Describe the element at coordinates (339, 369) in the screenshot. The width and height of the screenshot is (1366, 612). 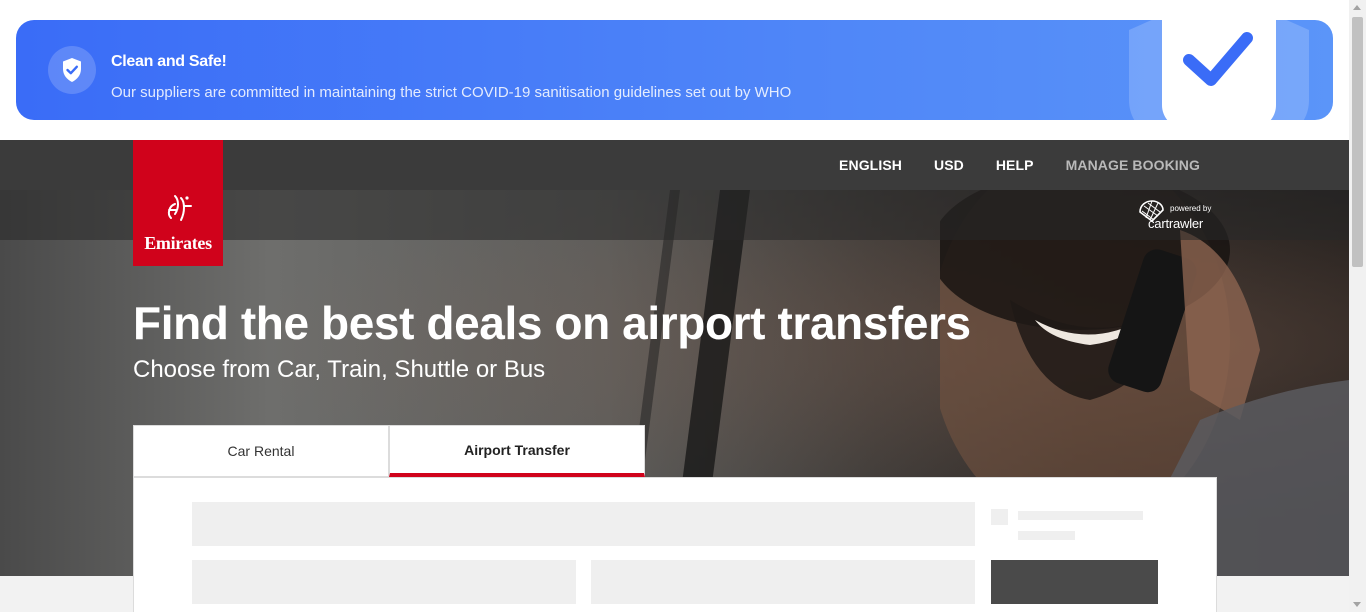
I see `hero-subtitle: Choose from Car, Train, Shuttle or Bus` at that location.